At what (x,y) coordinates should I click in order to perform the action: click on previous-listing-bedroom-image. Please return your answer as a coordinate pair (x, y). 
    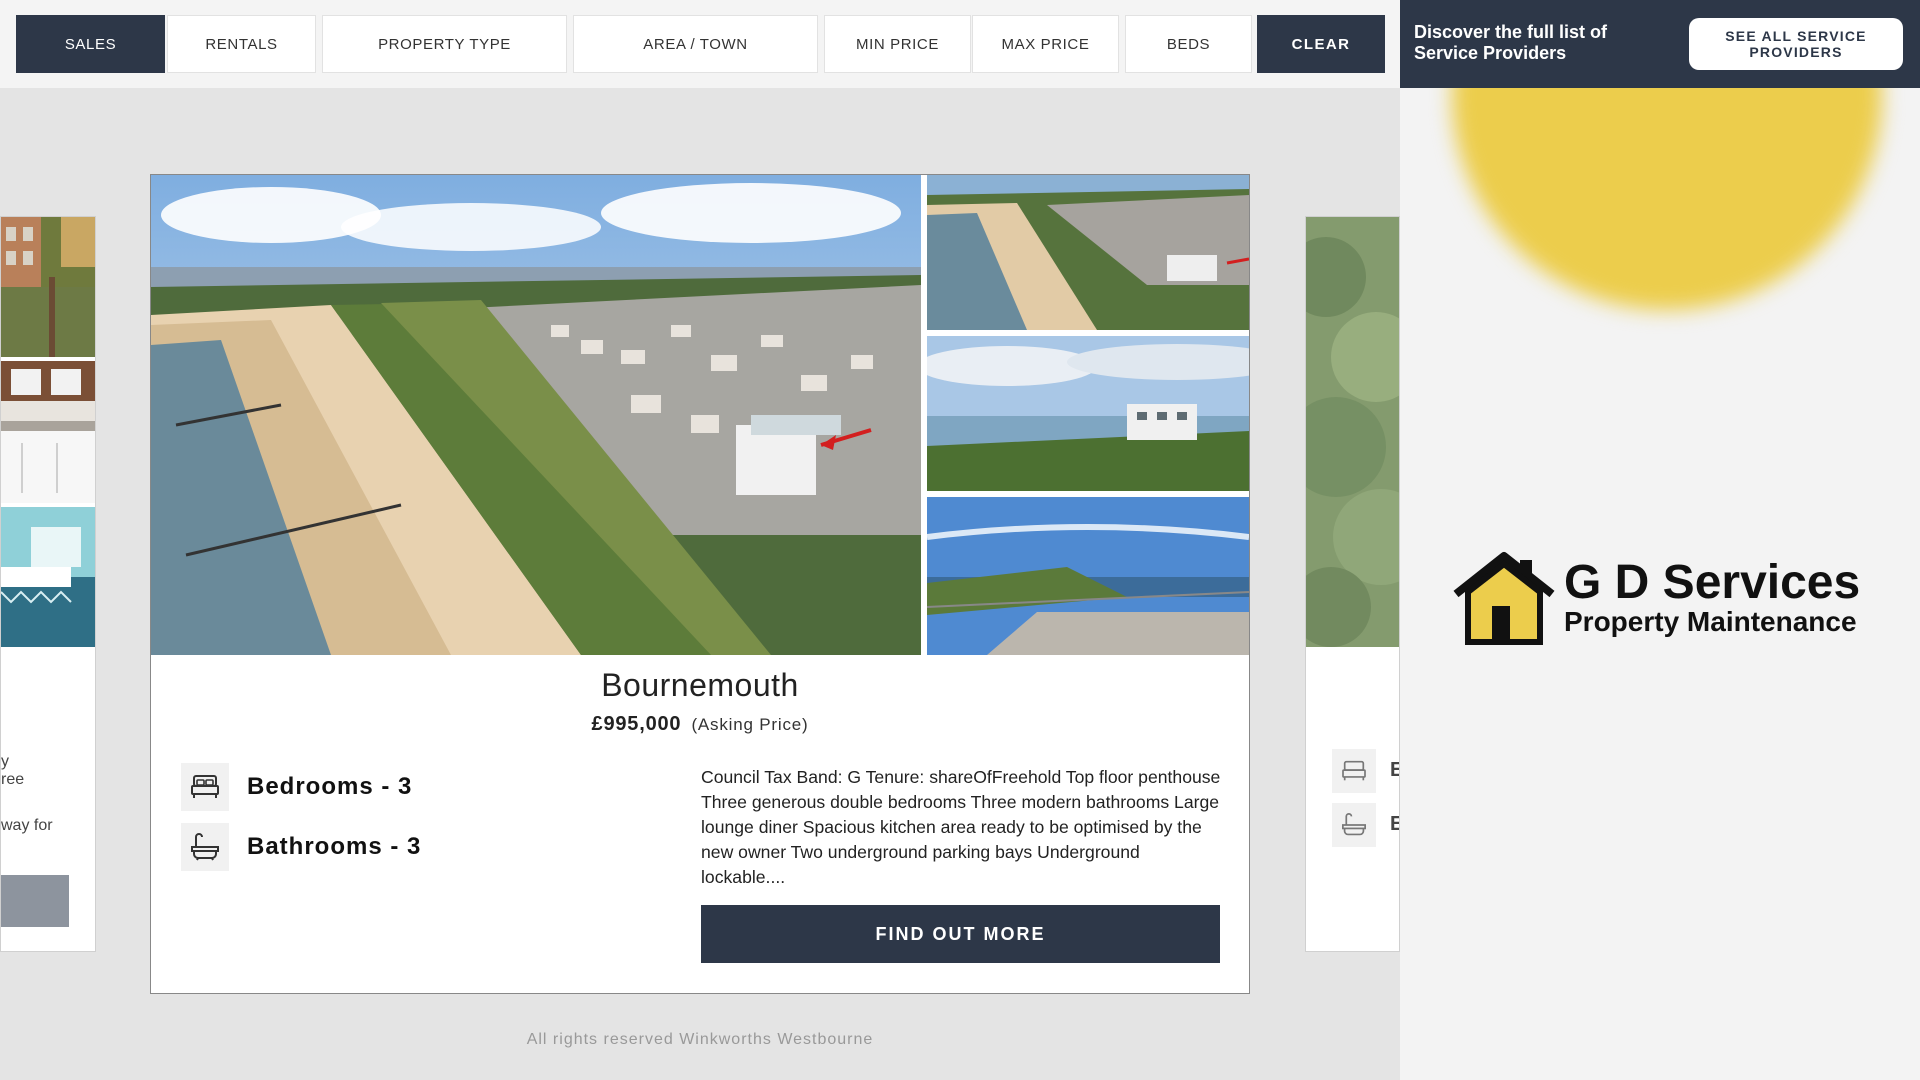
    Looking at the image, I should click on (48, 577).